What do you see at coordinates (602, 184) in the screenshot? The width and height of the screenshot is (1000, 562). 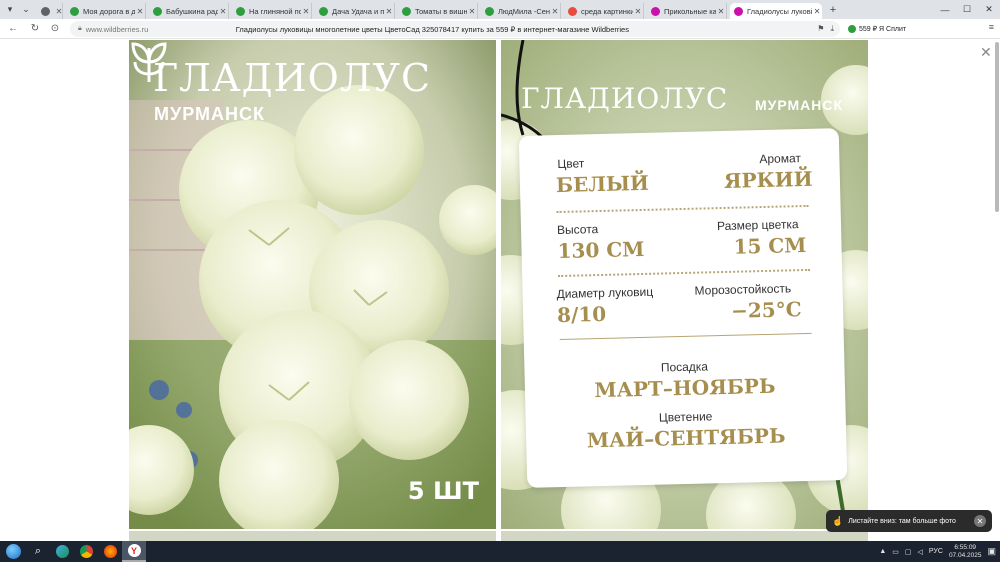 I see `color-value: БЕЛЫЙ` at bounding box center [602, 184].